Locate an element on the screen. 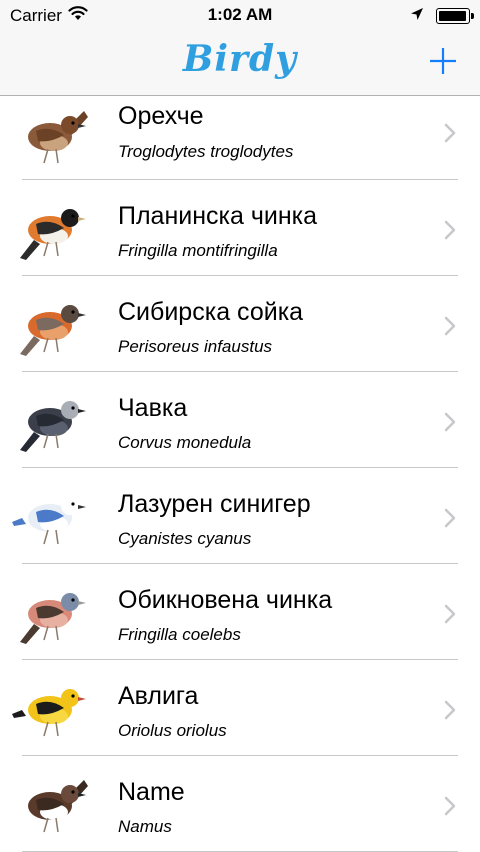  bird-row: Чавка Corvus monedula is located at coordinates (240, 420).